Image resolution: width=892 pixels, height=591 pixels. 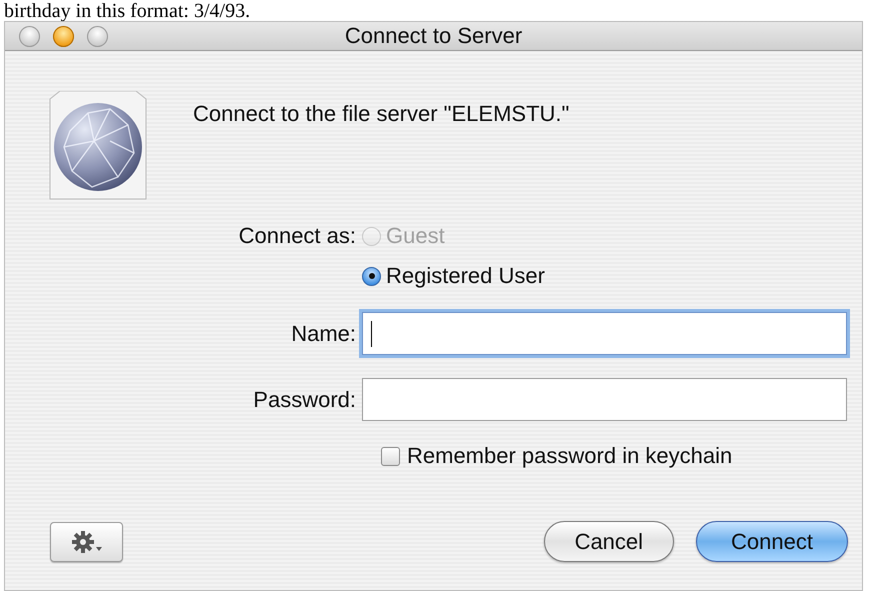 What do you see at coordinates (371, 276) in the screenshot?
I see `radio-button` at bounding box center [371, 276].